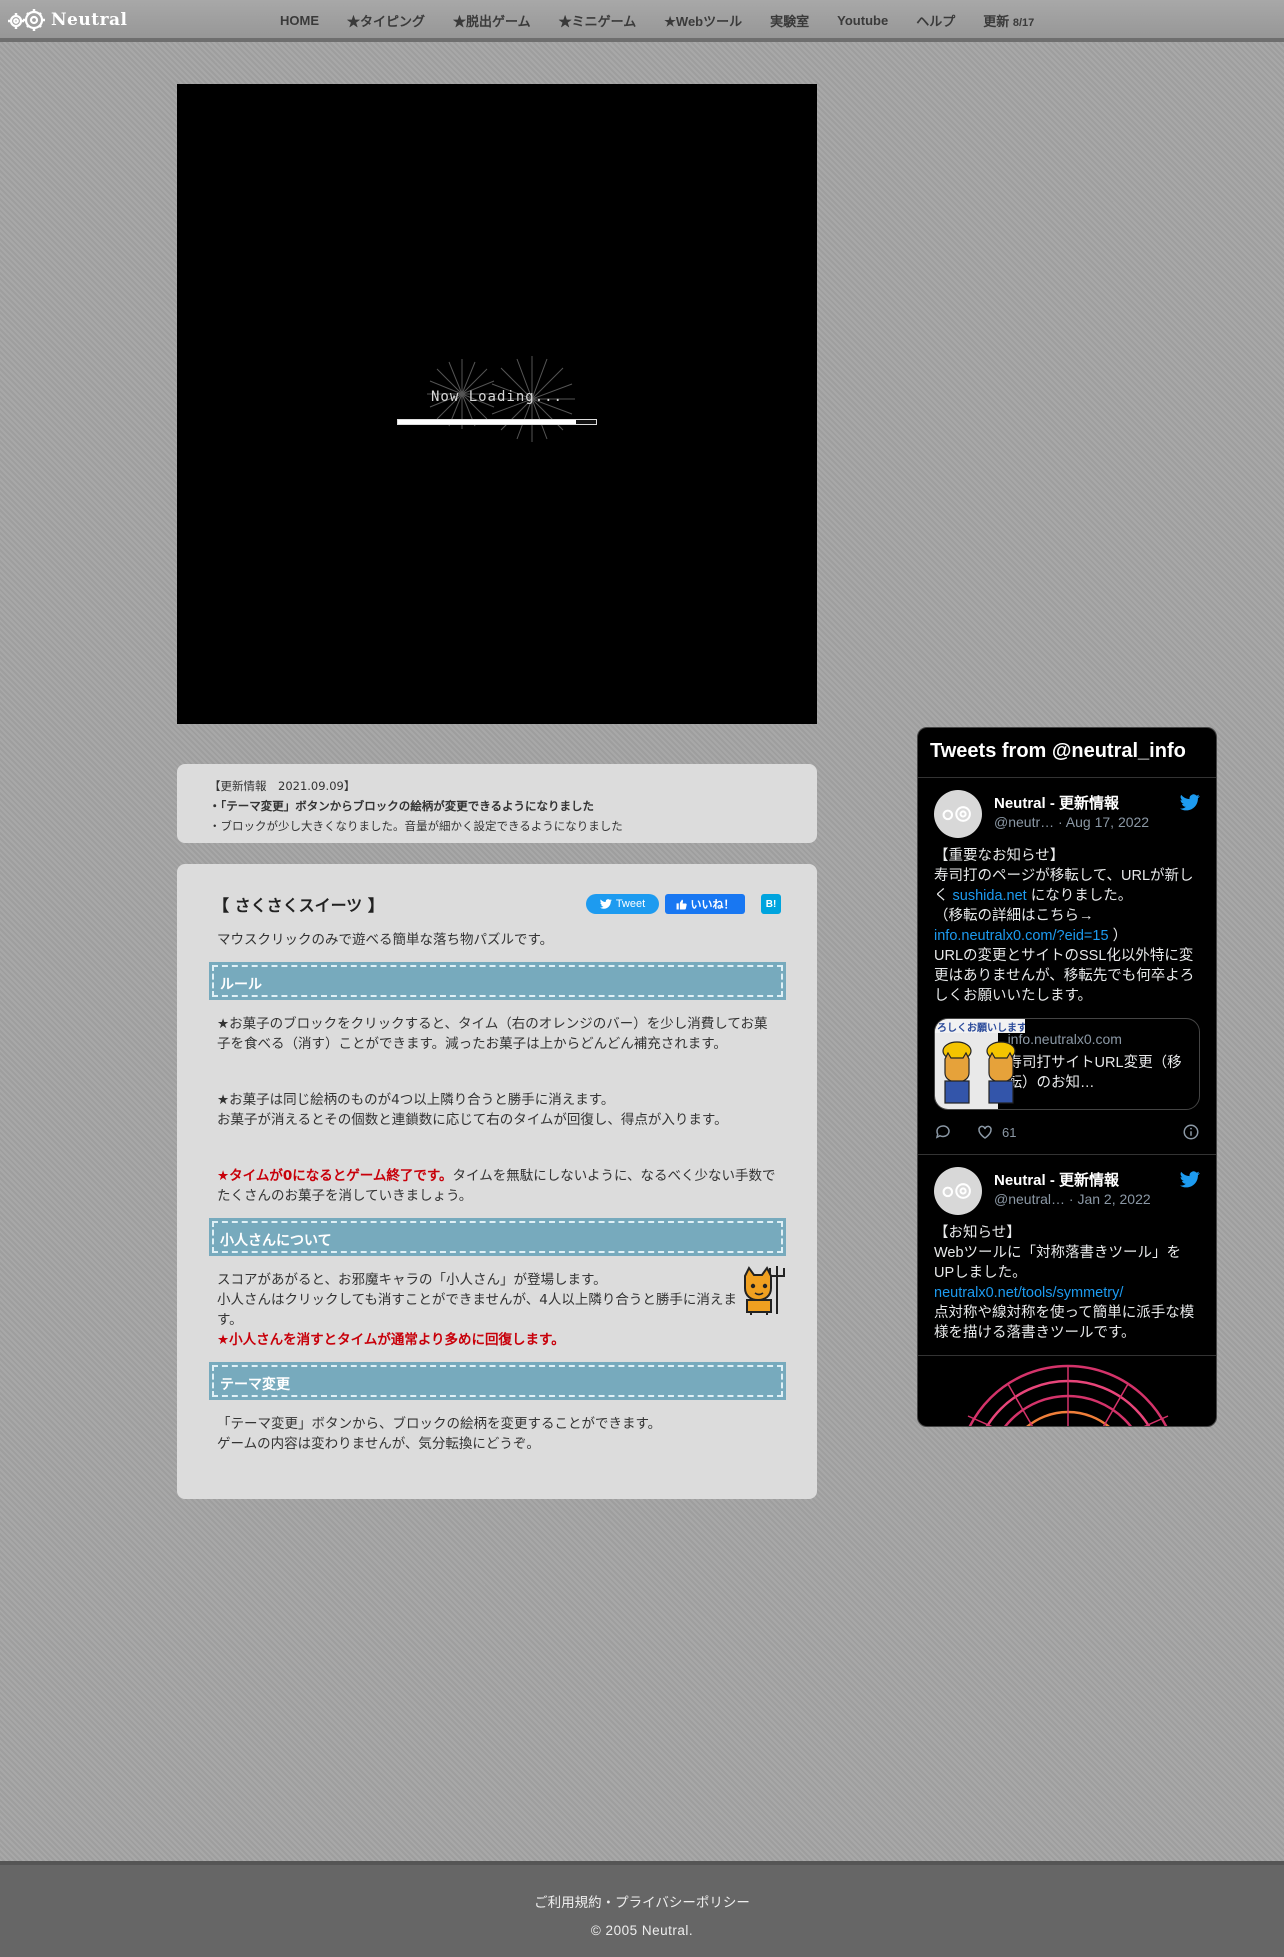 This screenshot has width=1284, height=1957. Describe the element at coordinates (1014, 916) in the screenshot. I see `tweet-line: （移転の詳細はこちら→` at that location.